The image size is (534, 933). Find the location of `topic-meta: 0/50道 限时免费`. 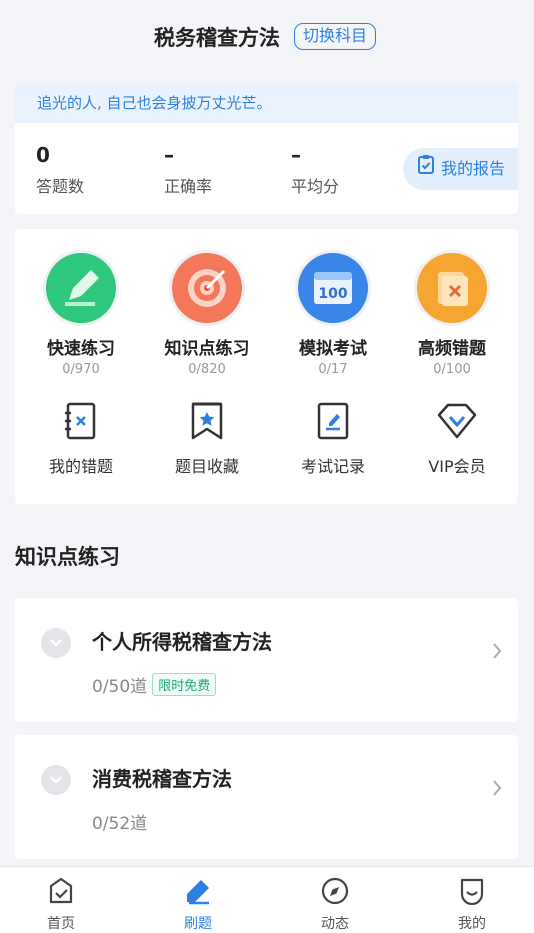

topic-meta: 0/50道 限时免费 is located at coordinates (154, 684).